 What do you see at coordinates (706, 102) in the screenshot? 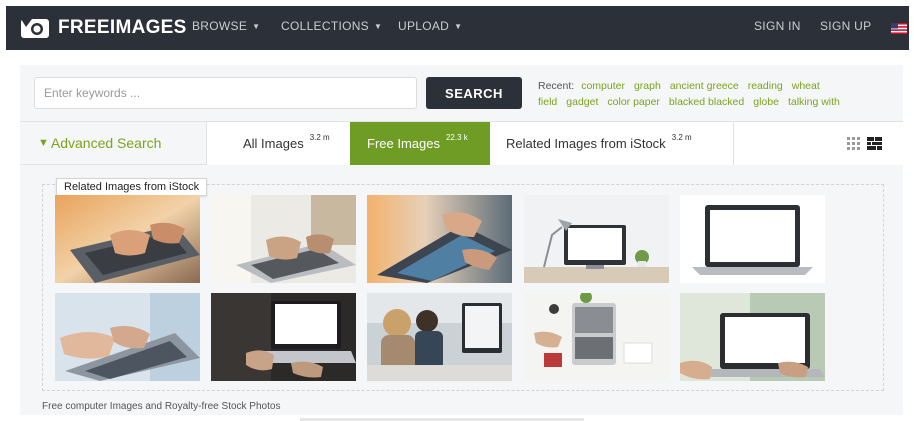
I see `recent-tag: blacked blacked` at bounding box center [706, 102].